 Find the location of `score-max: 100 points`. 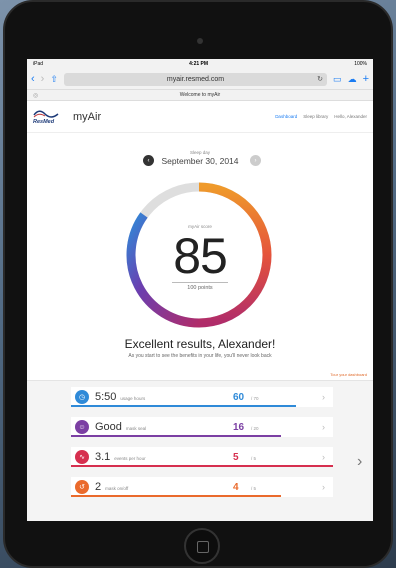

score-max: 100 points is located at coordinates (200, 288).